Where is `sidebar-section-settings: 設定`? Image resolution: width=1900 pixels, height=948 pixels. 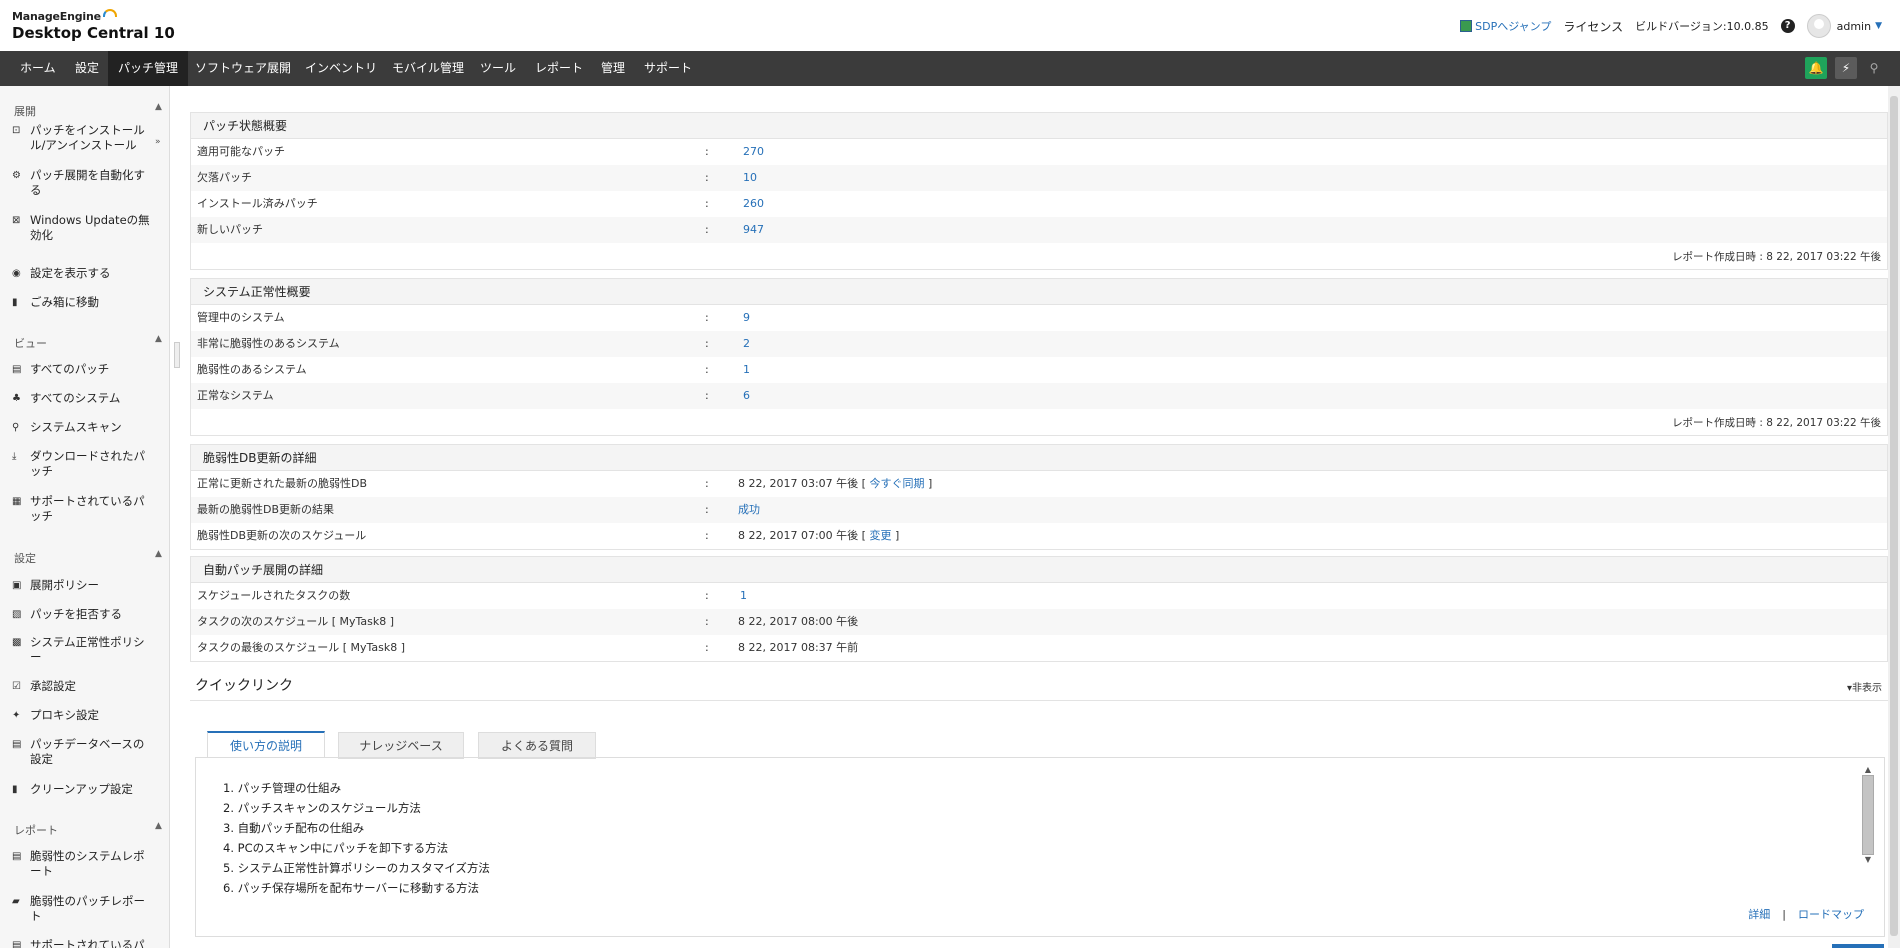
sidebar-section-settings: 設定 is located at coordinates (25, 558).